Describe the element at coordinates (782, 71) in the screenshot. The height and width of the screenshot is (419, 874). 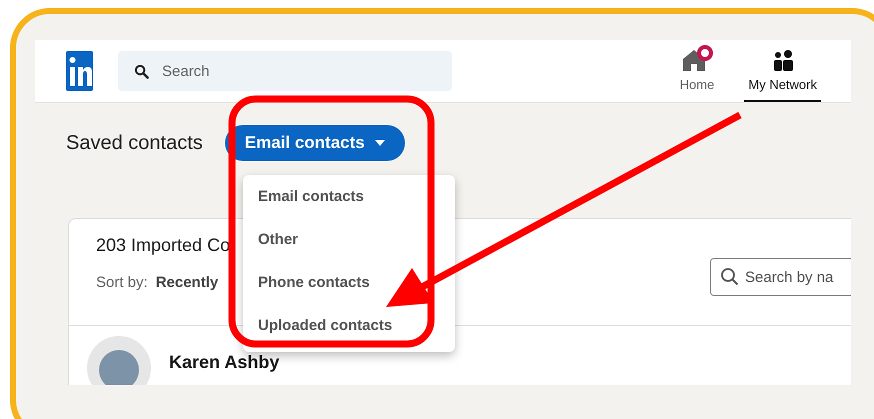
I see `nav-item: My Network` at that location.